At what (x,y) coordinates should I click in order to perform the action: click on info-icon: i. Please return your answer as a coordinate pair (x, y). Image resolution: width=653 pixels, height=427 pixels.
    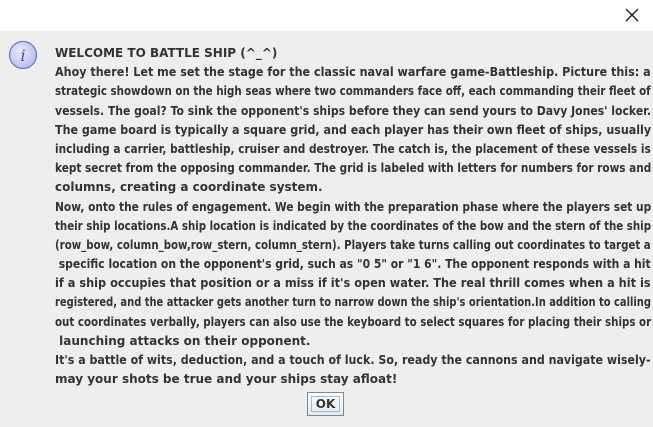
    Looking at the image, I should click on (23, 55).